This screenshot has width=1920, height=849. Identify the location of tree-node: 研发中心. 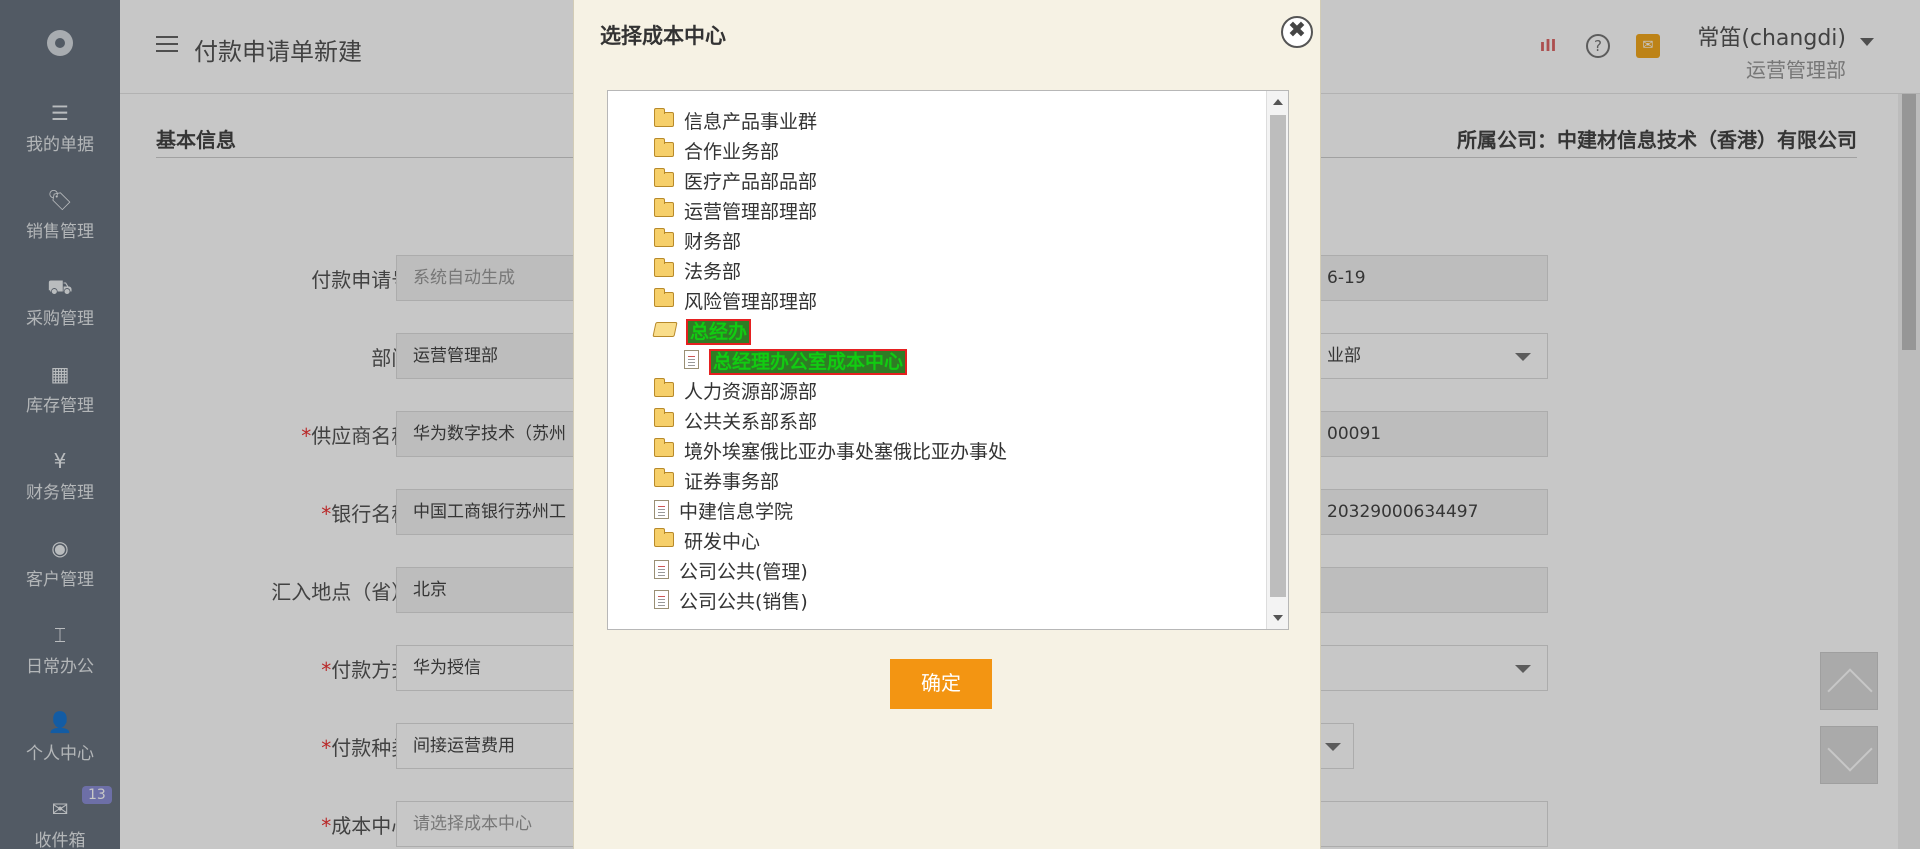
(707, 542).